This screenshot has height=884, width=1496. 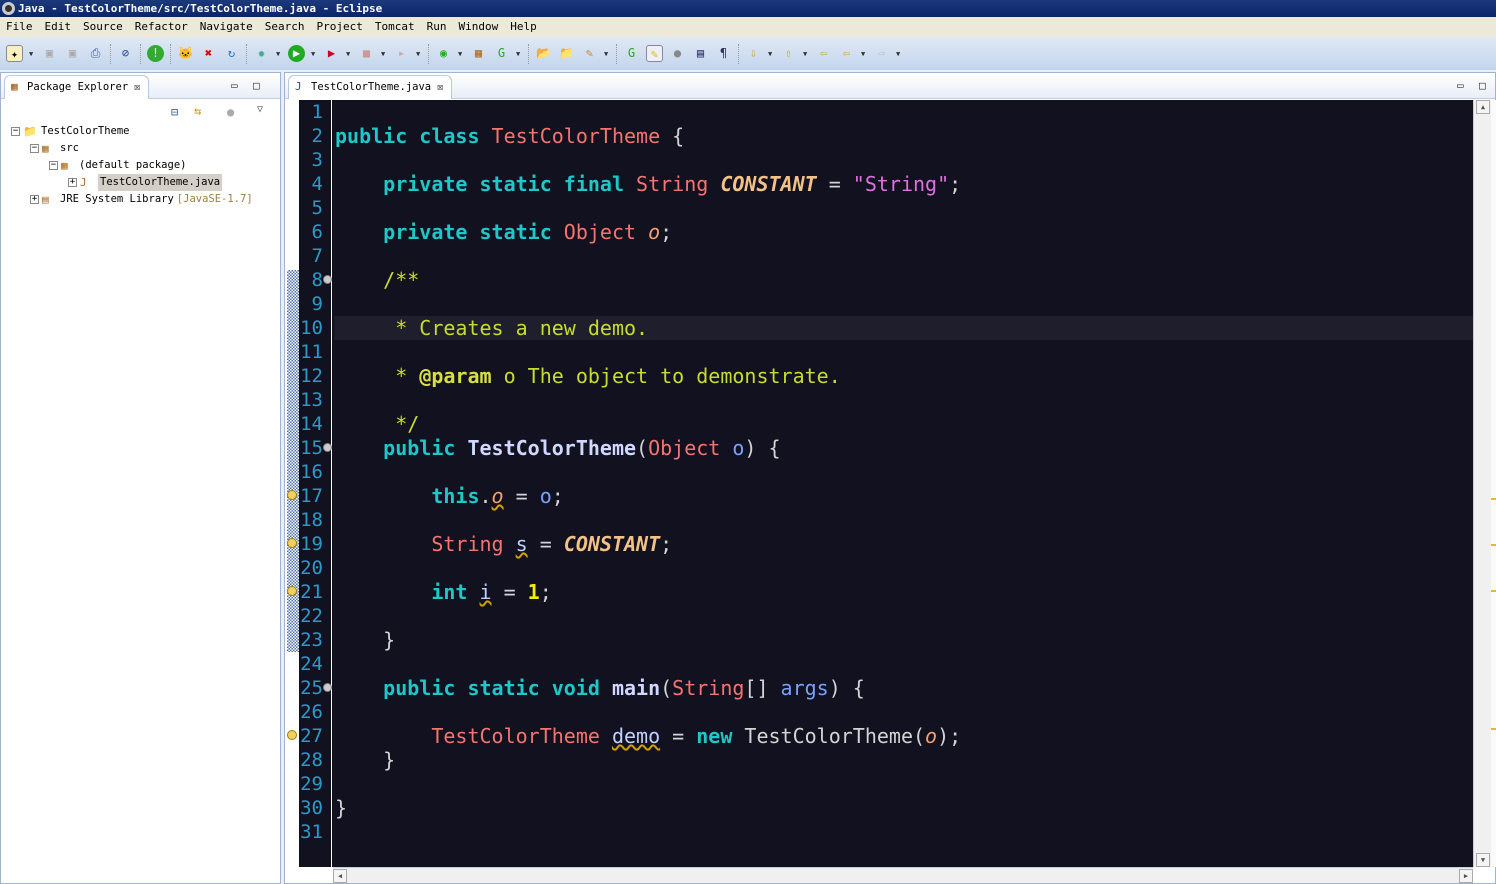 I want to click on code-line: * Creates a new demo., so click(x=491, y=328).